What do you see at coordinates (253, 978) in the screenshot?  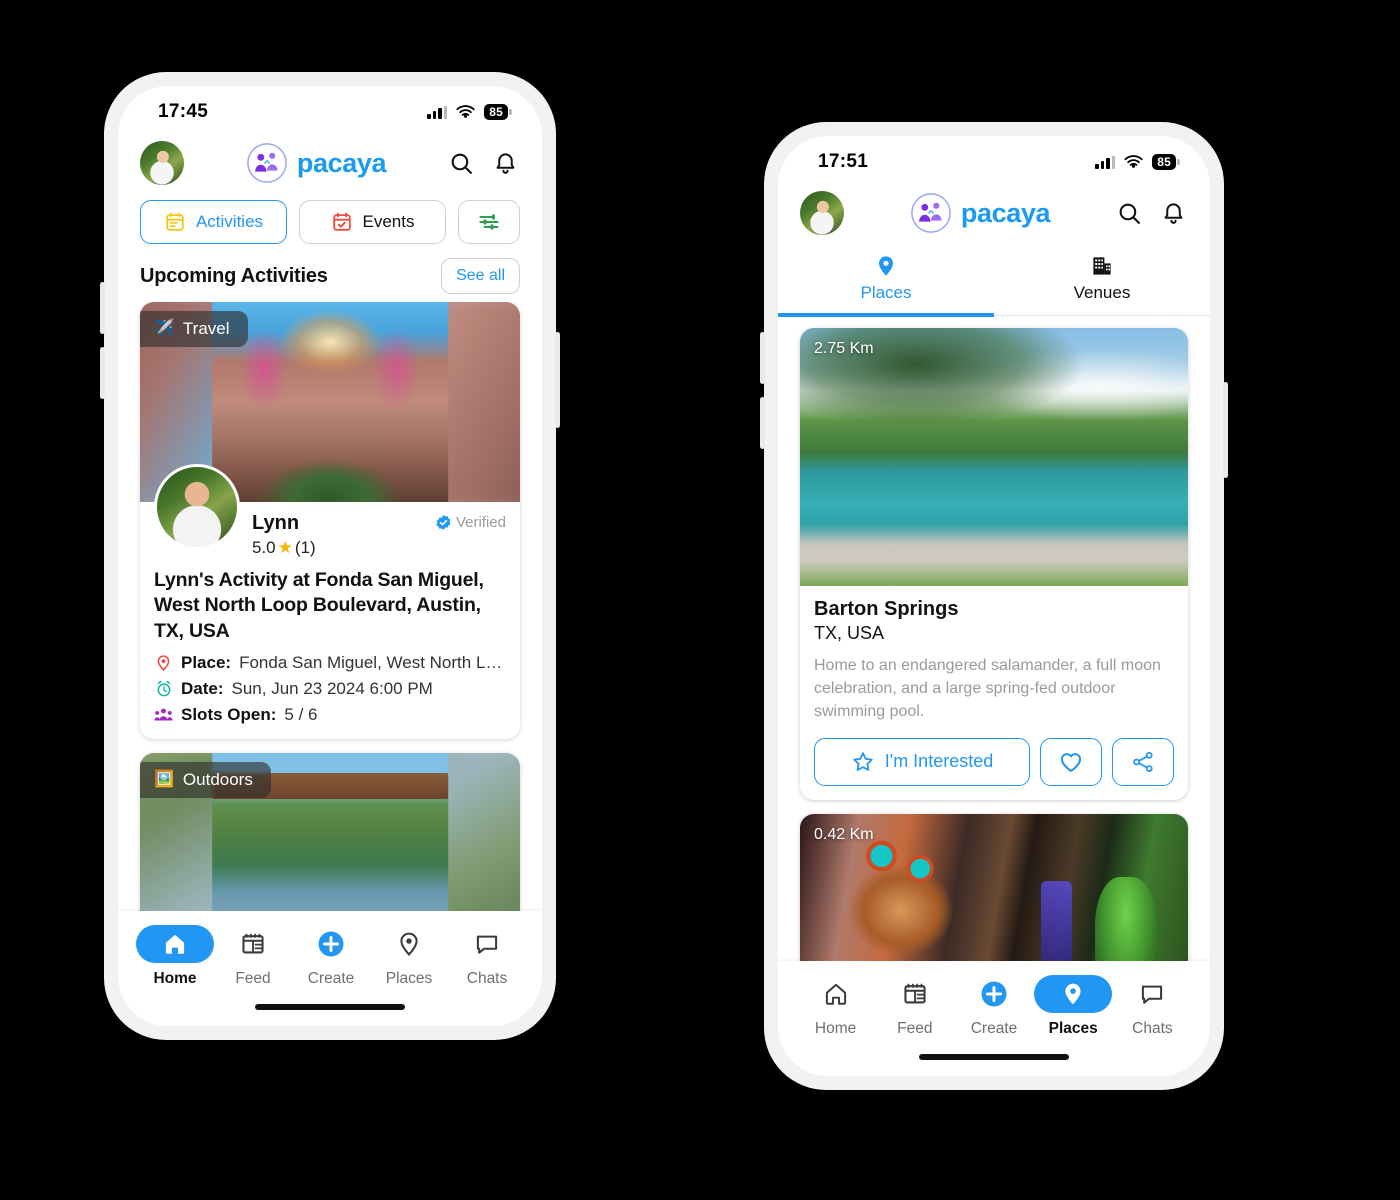 I see `nav-label-feed: Feed` at bounding box center [253, 978].